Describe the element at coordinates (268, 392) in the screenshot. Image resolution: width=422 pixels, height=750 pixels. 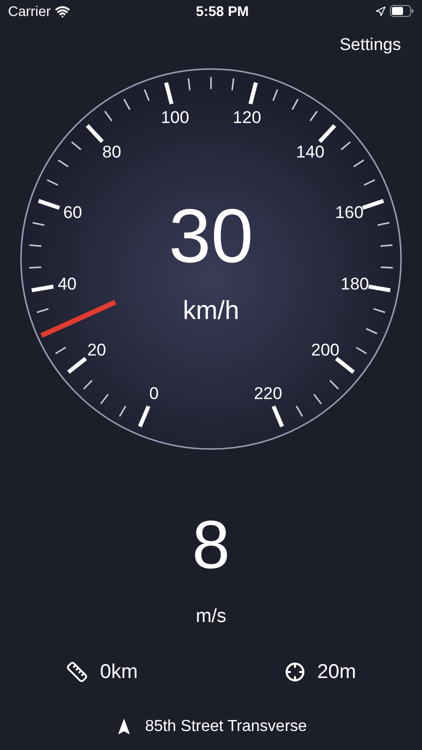
I see `scale-label: 220` at that location.